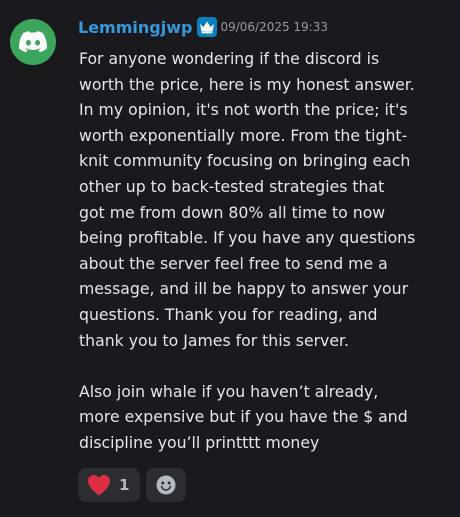 The width and height of the screenshot is (460, 517). What do you see at coordinates (245, 161) in the screenshot?
I see `message-line: knit community focusing on bringing each` at bounding box center [245, 161].